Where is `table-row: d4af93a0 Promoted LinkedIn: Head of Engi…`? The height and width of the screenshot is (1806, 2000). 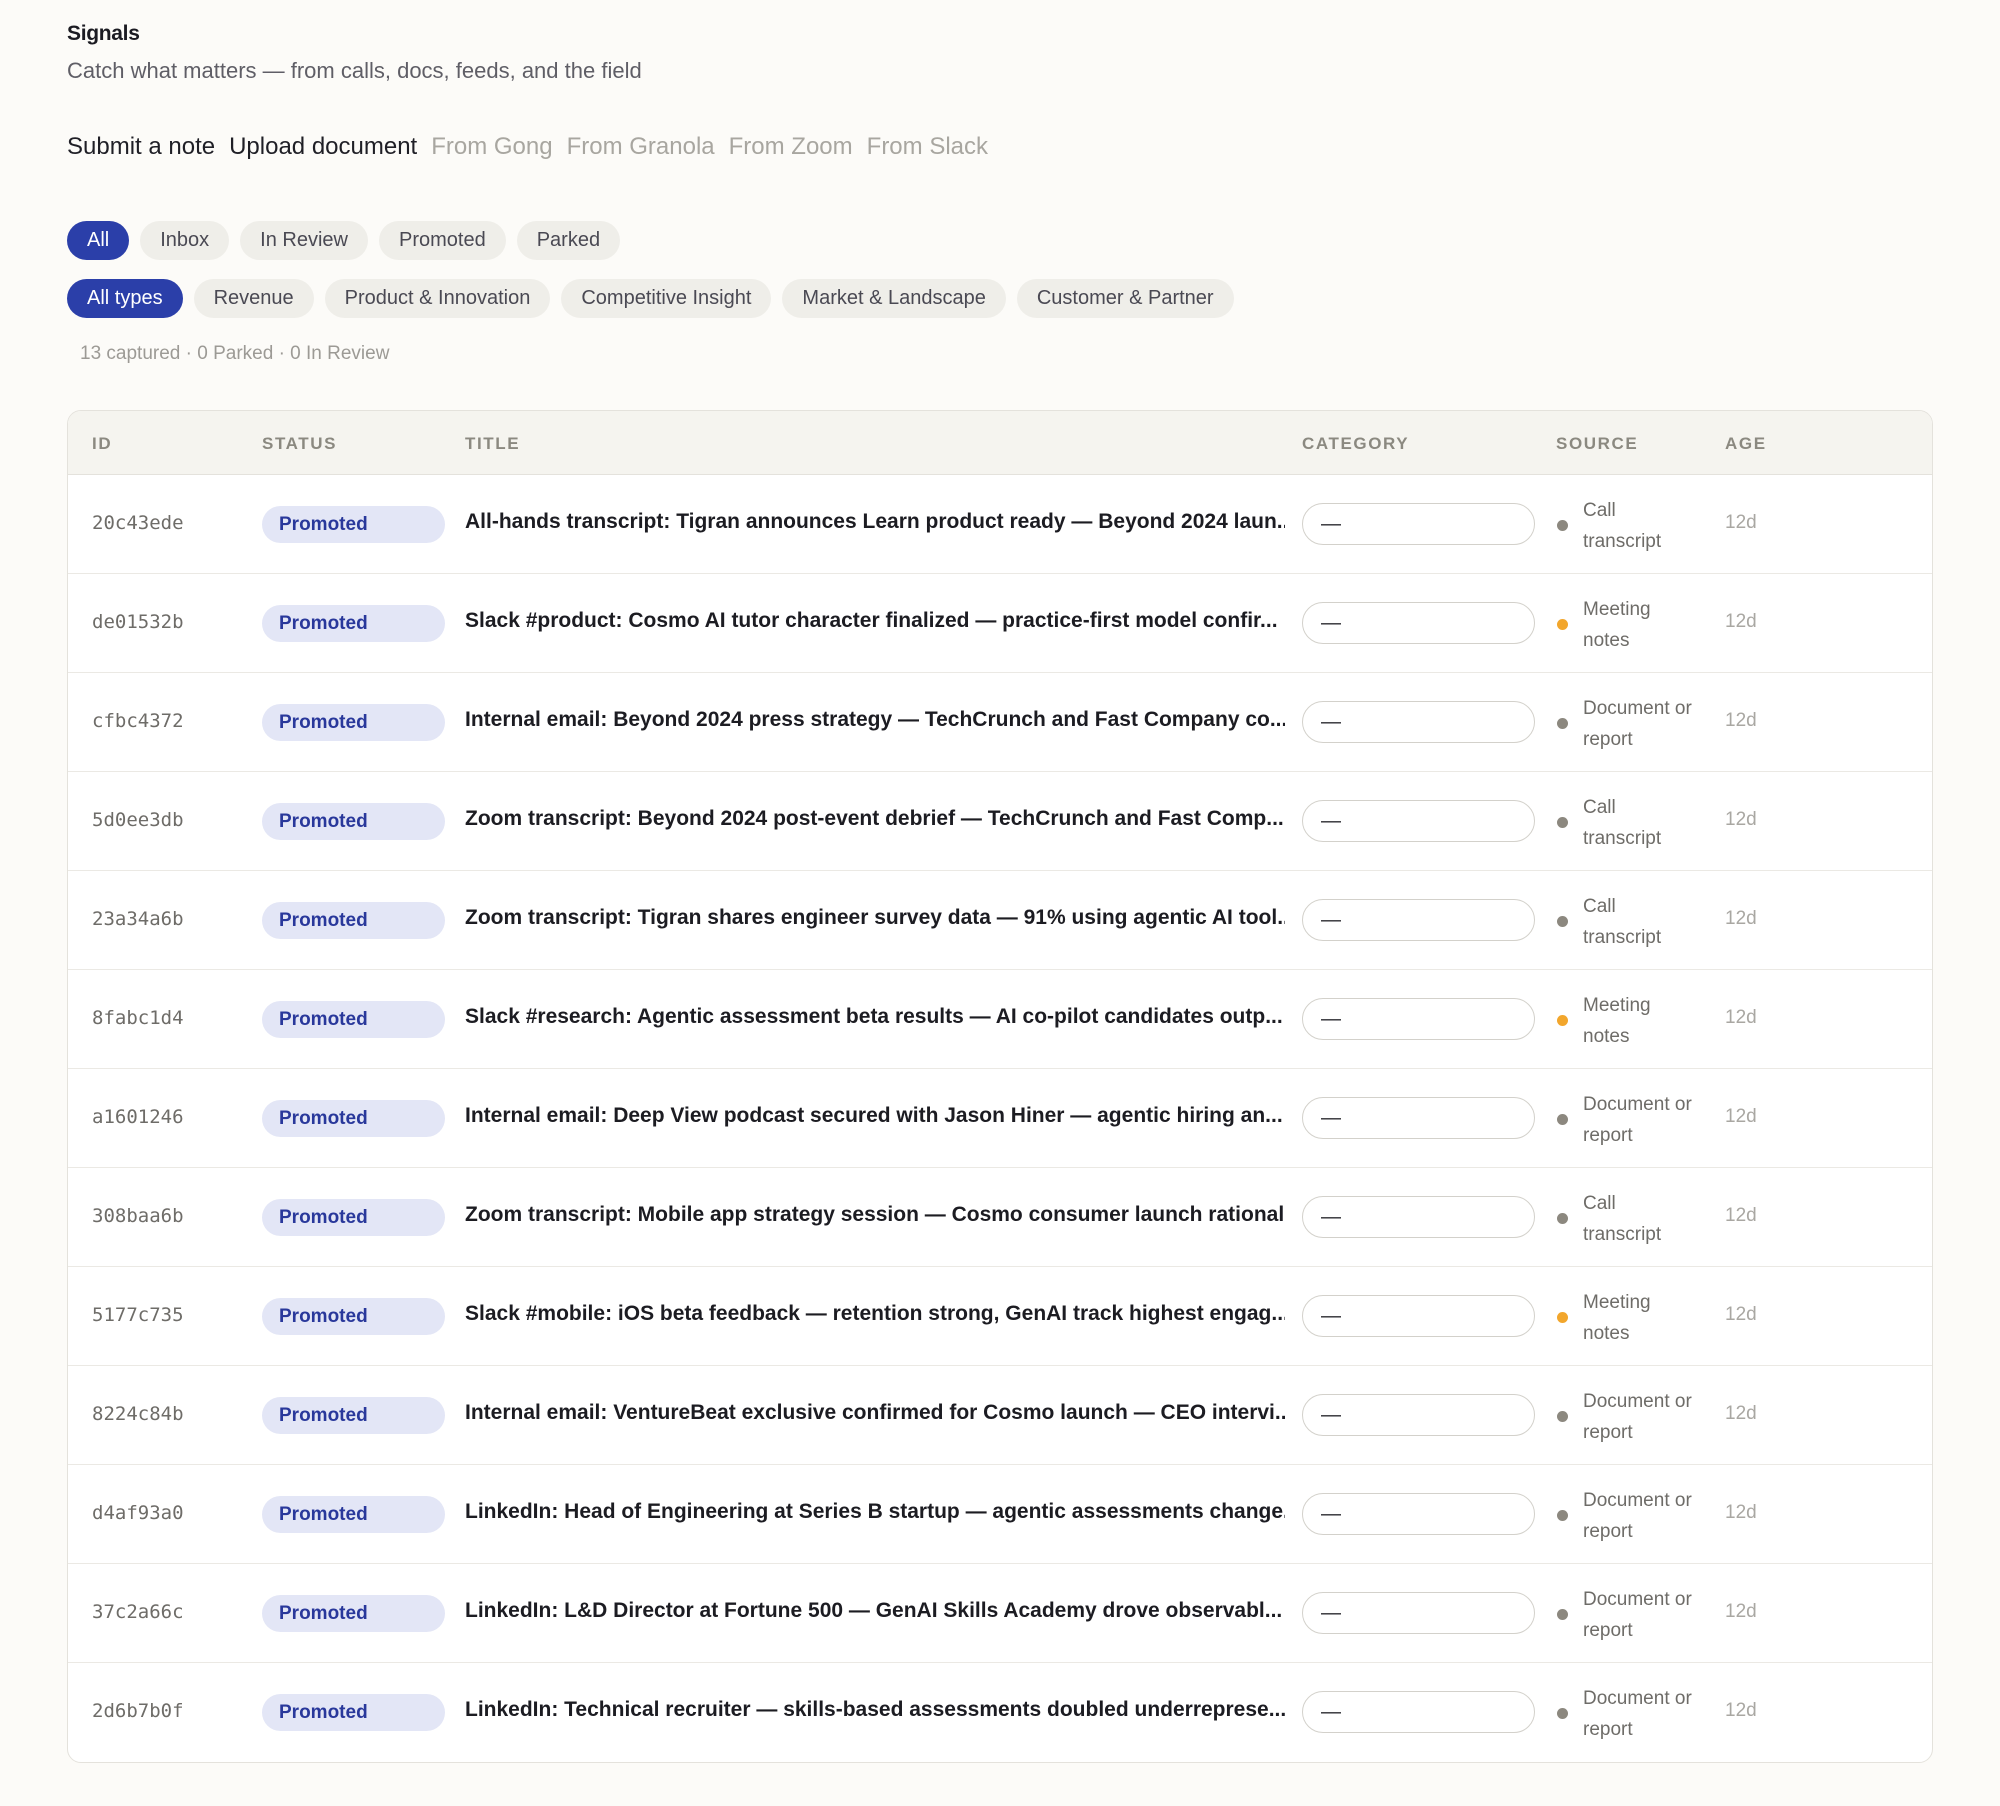 table-row: d4af93a0 Promoted LinkedIn: Head of Engi… is located at coordinates (1000, 1514).